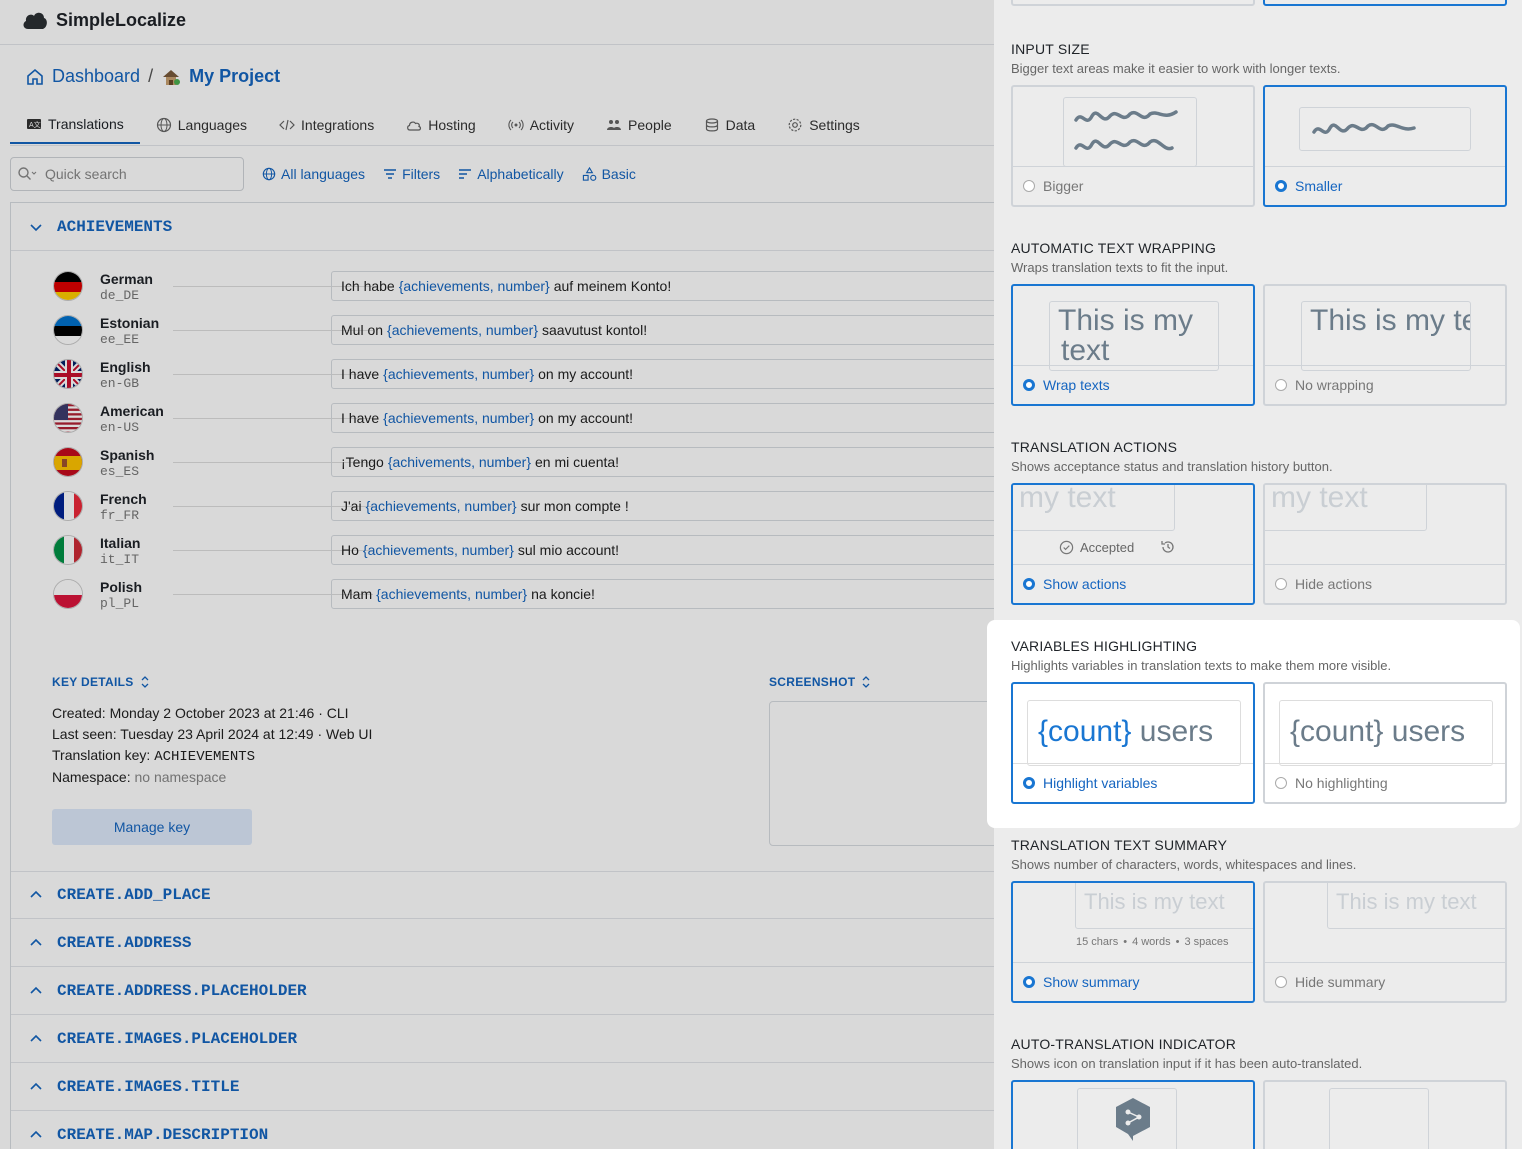 The height and width of the screenshot is (1149, 1522). Describe the element at coordinates (35, 124) in the screenshot. I see `svg-text: A文` at that location.